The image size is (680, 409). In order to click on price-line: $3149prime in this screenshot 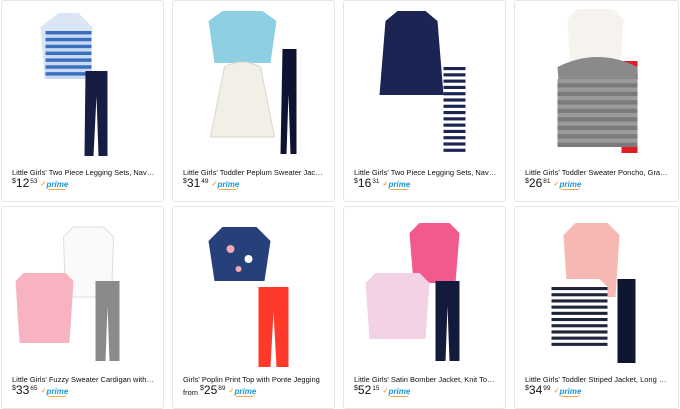, I will do `click(211, 184)`.